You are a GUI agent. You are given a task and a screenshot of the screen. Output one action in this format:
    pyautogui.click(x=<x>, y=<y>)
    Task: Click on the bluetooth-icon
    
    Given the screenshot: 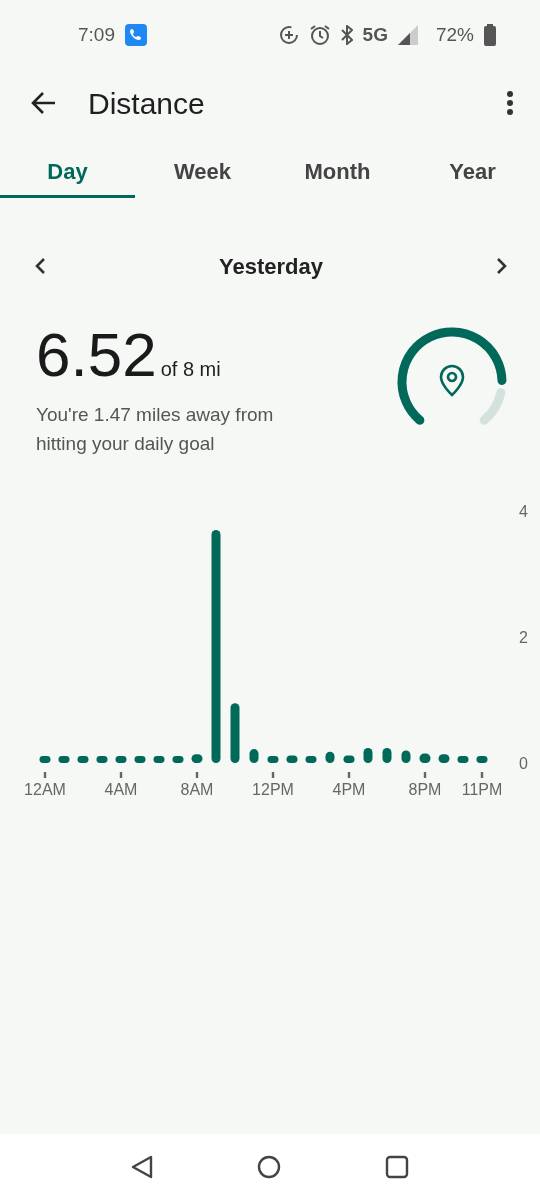 What is the action you would take?
    pyautogui.click(x=346, y=35)
    